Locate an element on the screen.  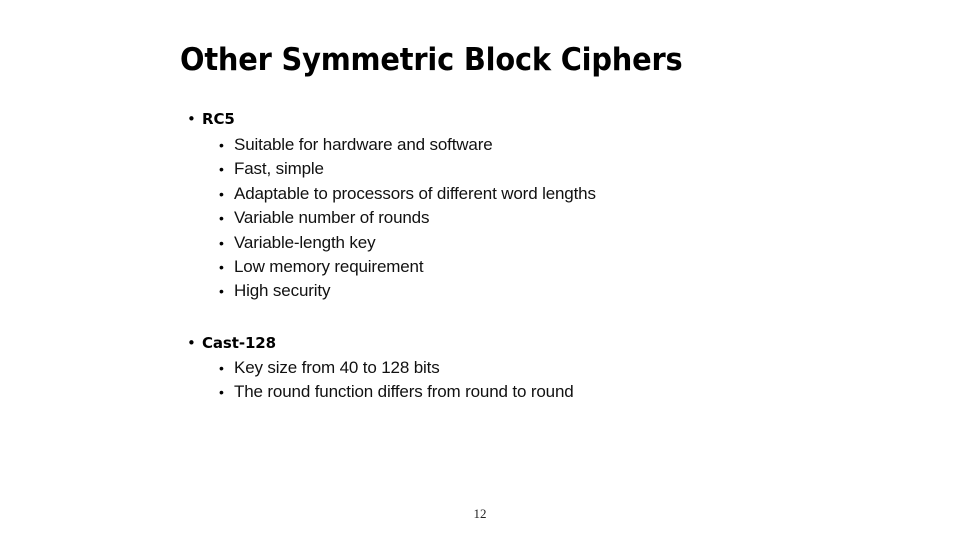
list-item: • Key size from 40 to 128 bits is located at coordinates (480, 368).